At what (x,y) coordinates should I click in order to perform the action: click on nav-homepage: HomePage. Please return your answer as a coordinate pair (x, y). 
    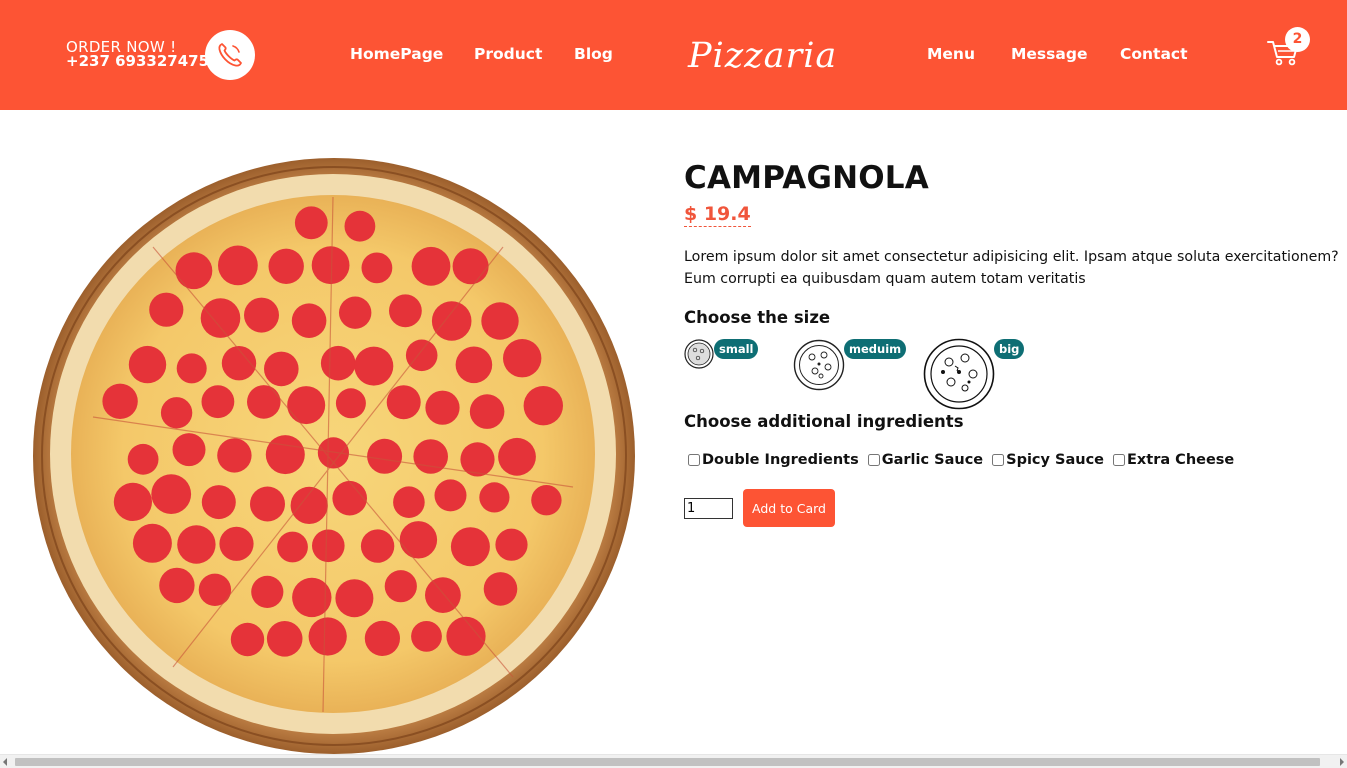
    Looking at the image, I should click on (396, 54).